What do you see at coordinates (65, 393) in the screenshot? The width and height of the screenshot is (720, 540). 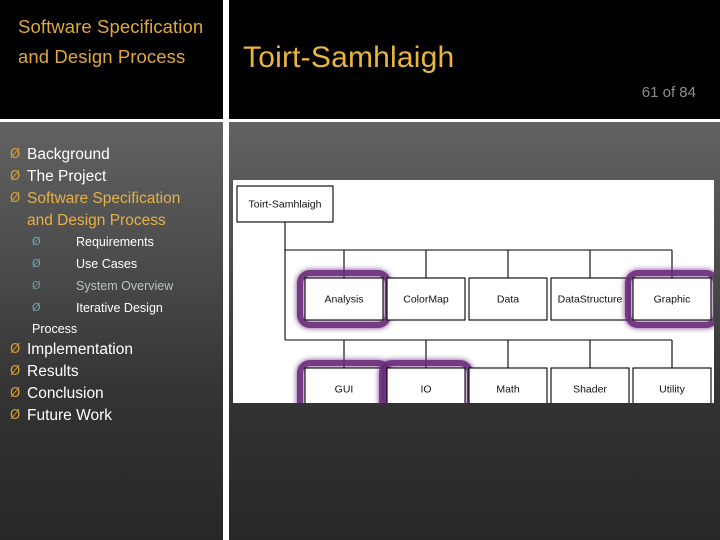 I see `sidebar-item-label: Conclusion` at bounding box center [65, 393].